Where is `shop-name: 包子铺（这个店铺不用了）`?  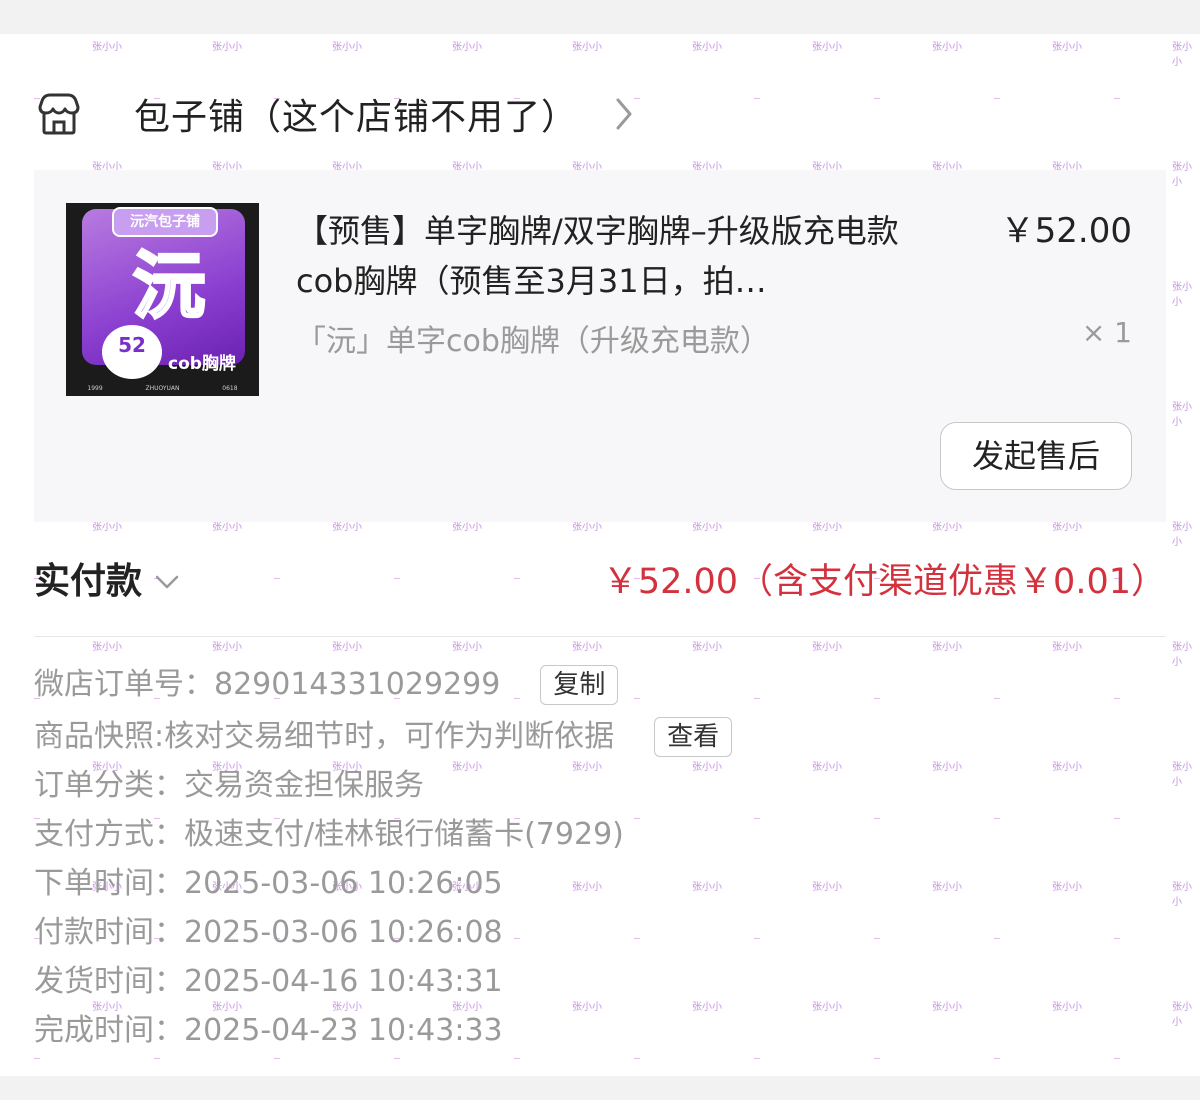 shop-name: 包子铺（这个店铺不用了） is located at coordinates (356, 114).